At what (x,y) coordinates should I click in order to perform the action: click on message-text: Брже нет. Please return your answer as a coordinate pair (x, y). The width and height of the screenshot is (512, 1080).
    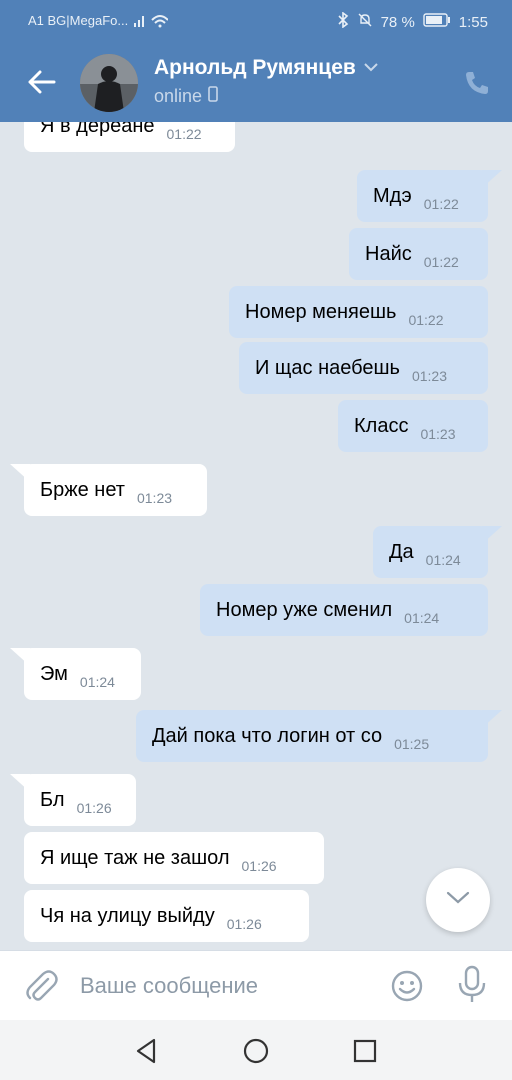
    Looking at the image, I should click on (82, 489).